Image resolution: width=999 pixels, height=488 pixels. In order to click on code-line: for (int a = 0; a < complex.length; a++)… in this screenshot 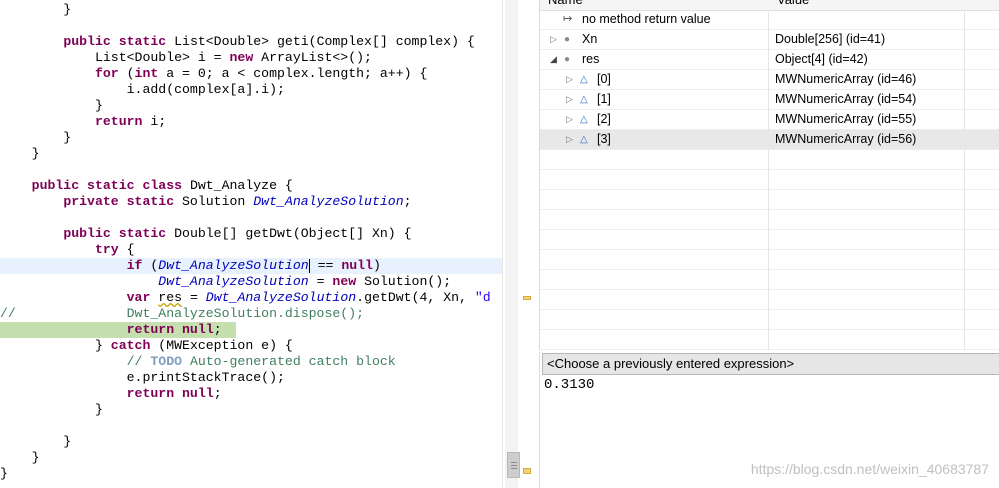, I will do `click(261, 73)`.